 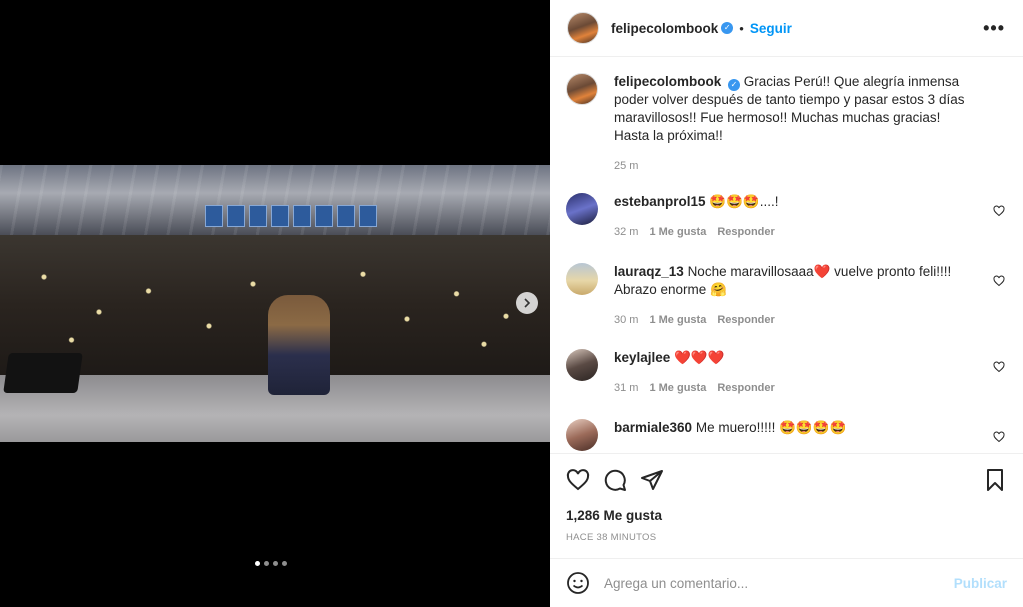 I want to click on caption-avatar, so click(x=582, y=89).